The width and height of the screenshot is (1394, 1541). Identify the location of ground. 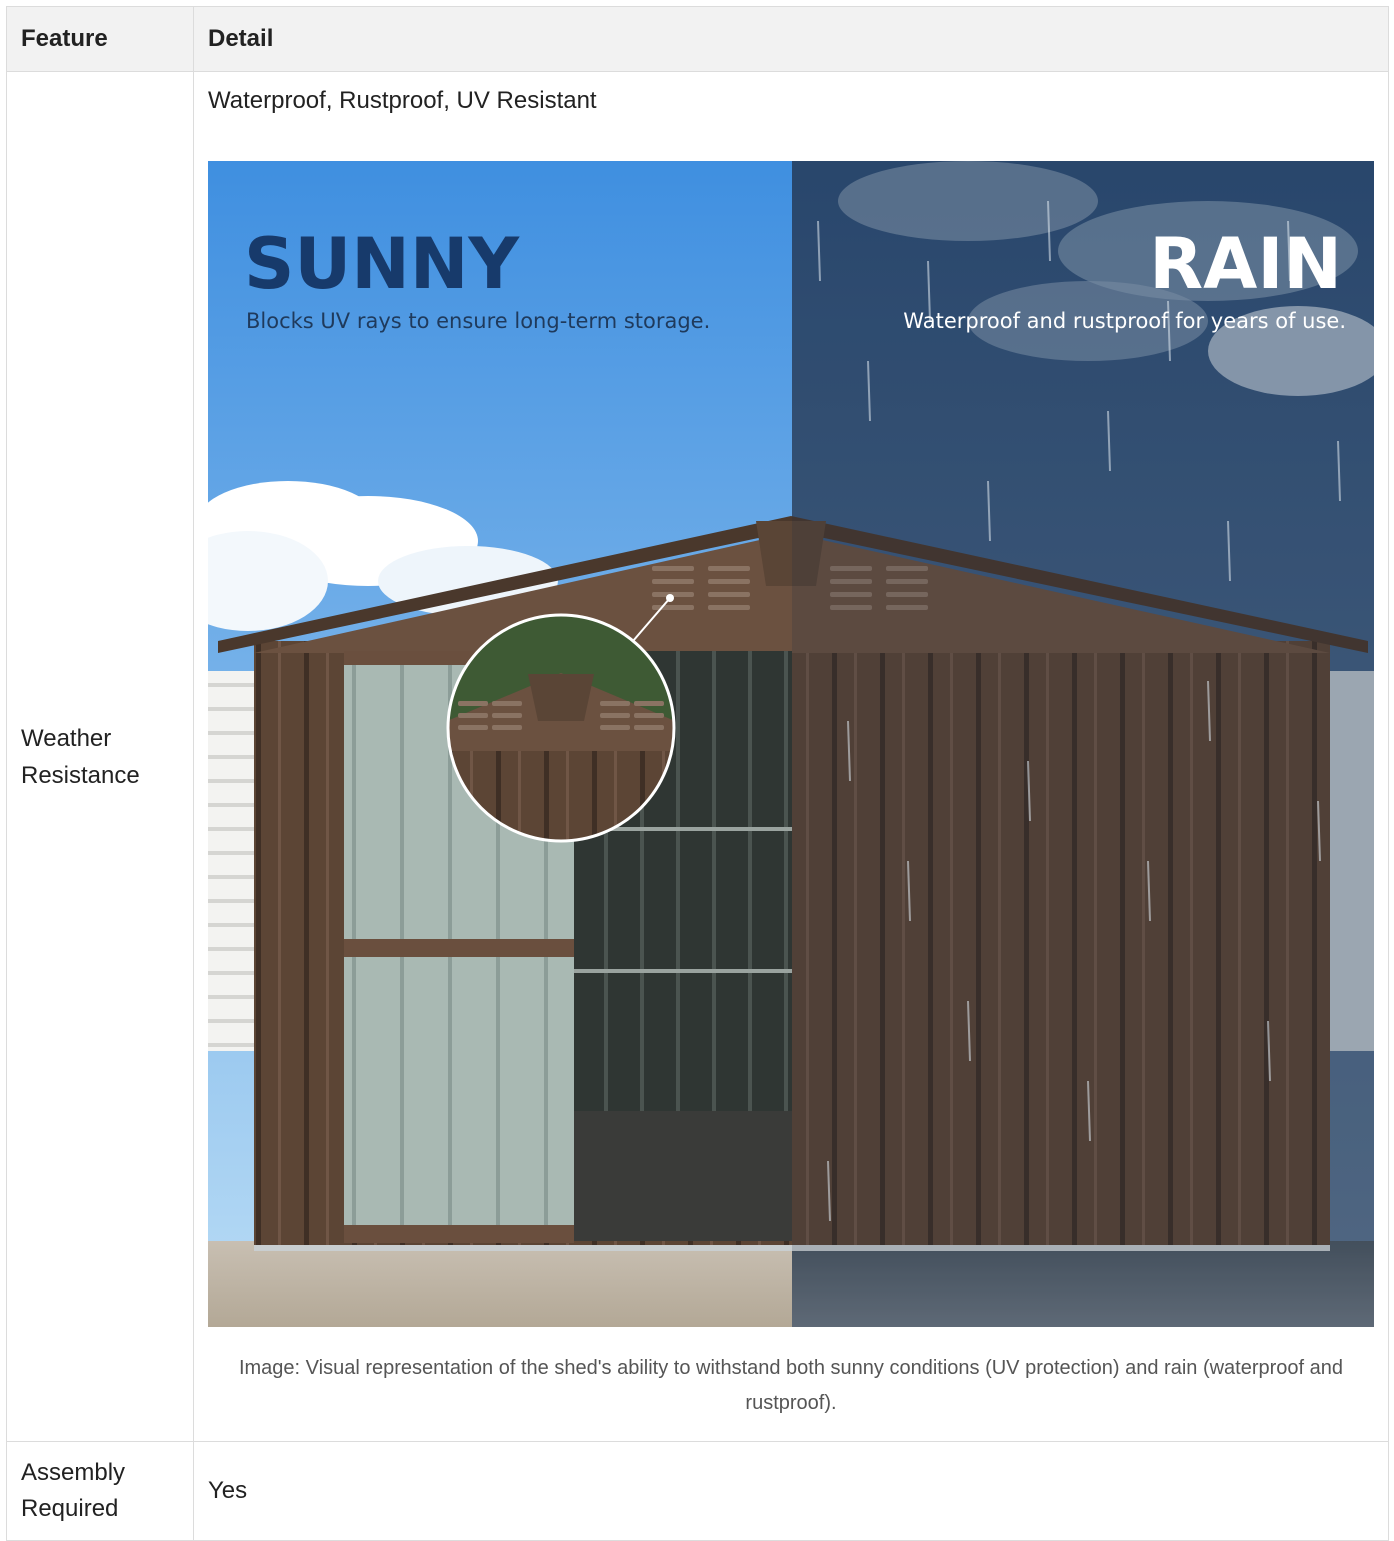
(500, 1284).